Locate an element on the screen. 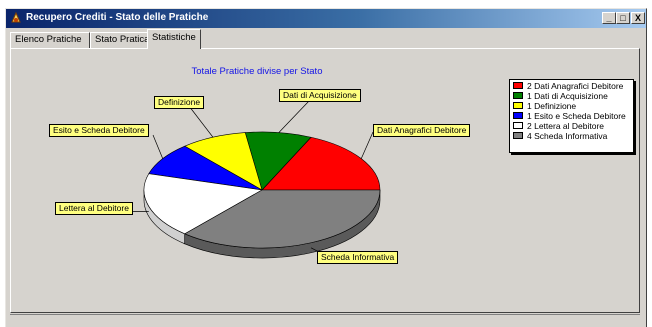 The image size is (652, 327). minimize-button: _ is located at coordinates (609, 18).